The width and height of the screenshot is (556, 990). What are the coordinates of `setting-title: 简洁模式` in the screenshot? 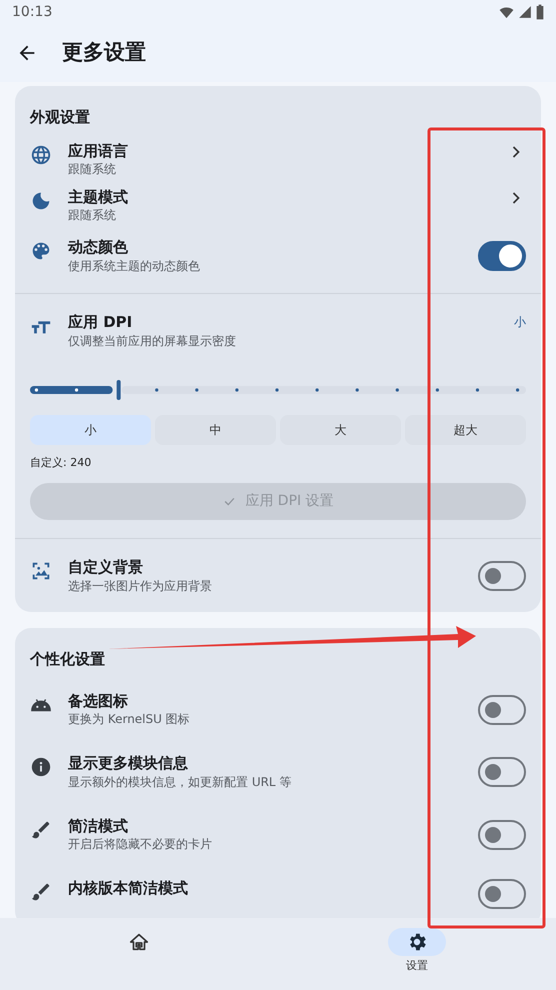 It's located at (98, 826).